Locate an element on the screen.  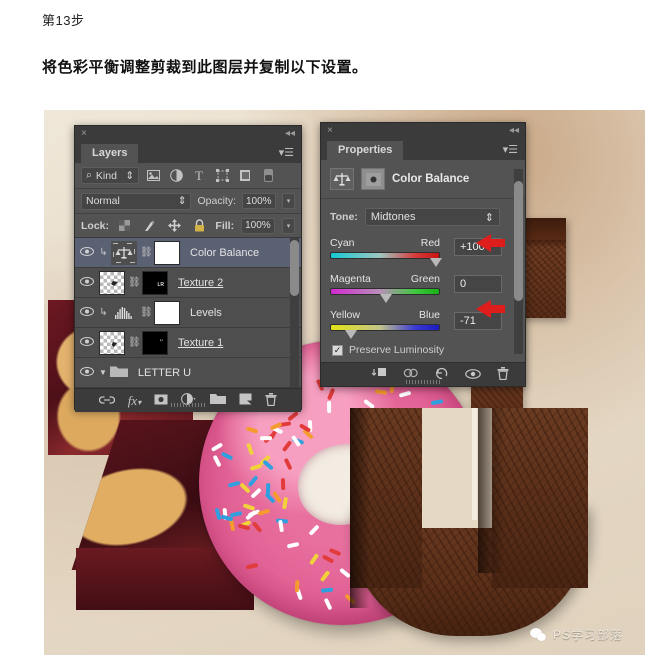
fill-value: 100% is located at coordinates (258, 225).